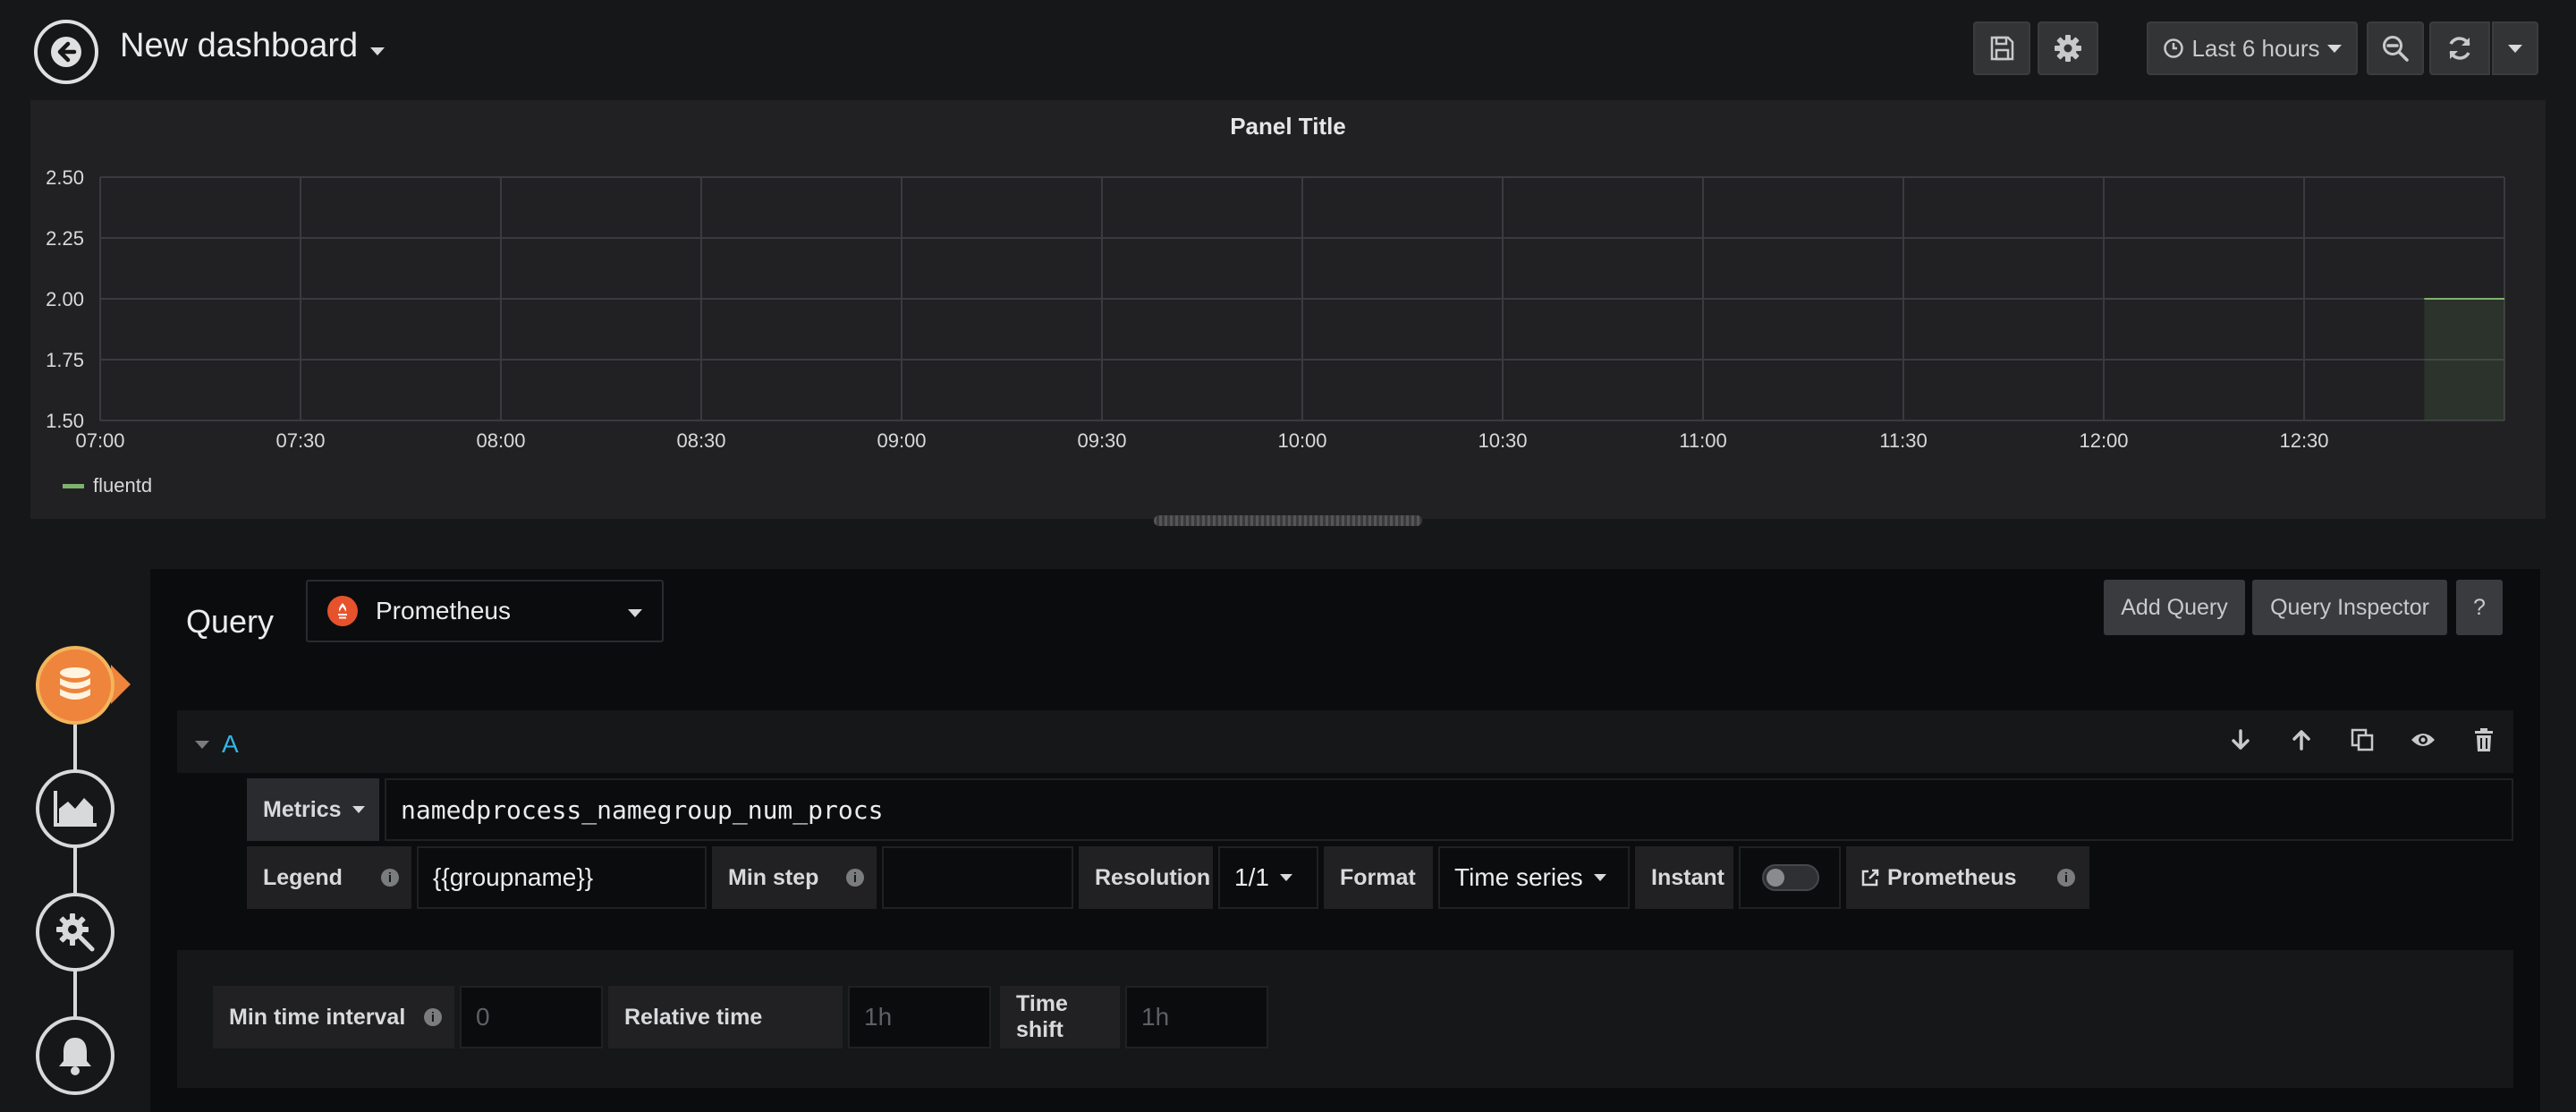  Describe the element at coordinates (1196, 1017) in the screenshot. I see `time-shift-input: 1h` at that location.